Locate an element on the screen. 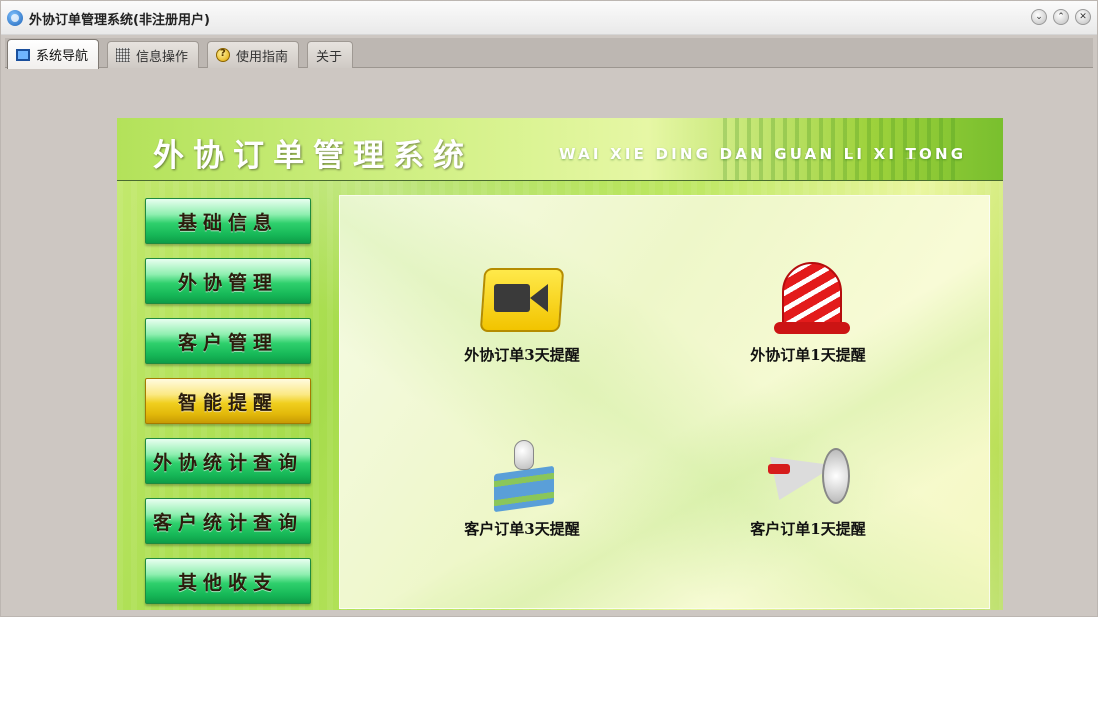  tab-label: 信息操作 is located at coordinates (162, 57).